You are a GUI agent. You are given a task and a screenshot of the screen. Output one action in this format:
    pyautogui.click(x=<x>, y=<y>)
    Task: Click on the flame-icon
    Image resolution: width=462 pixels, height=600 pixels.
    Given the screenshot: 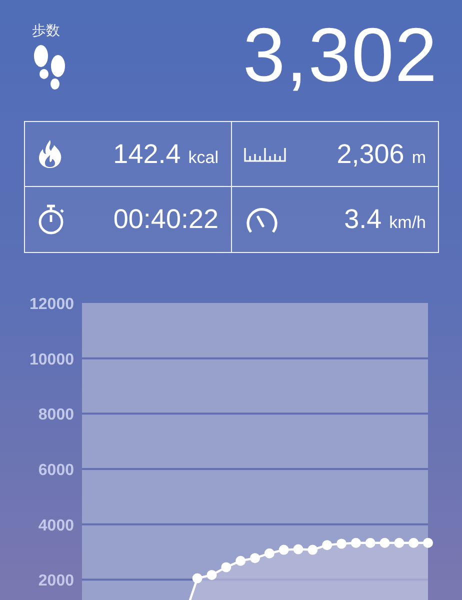 What is the action you would take?
    pyautogui.click(x=50, y=154)
    